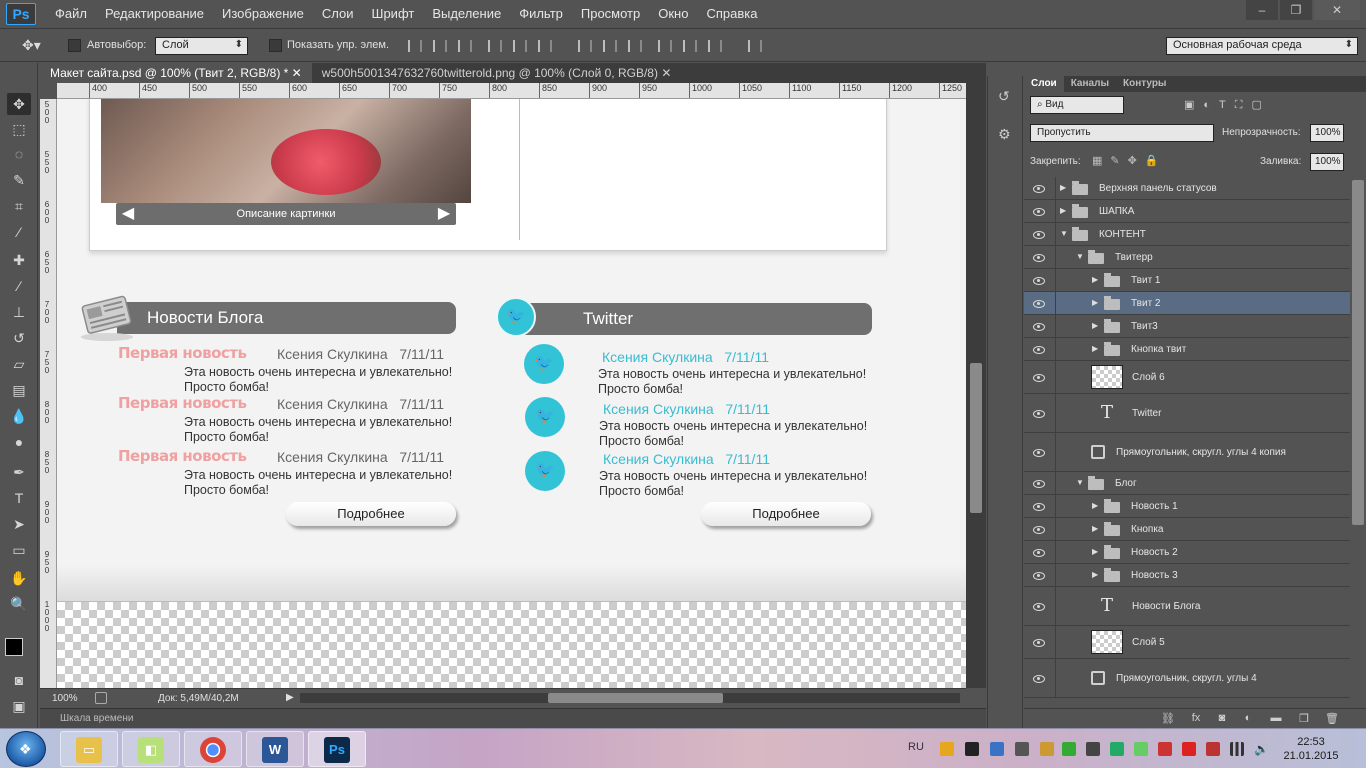  Describe the element at coordinates (543, 46) in the screenshot. I see `align-right-icon` at that location.